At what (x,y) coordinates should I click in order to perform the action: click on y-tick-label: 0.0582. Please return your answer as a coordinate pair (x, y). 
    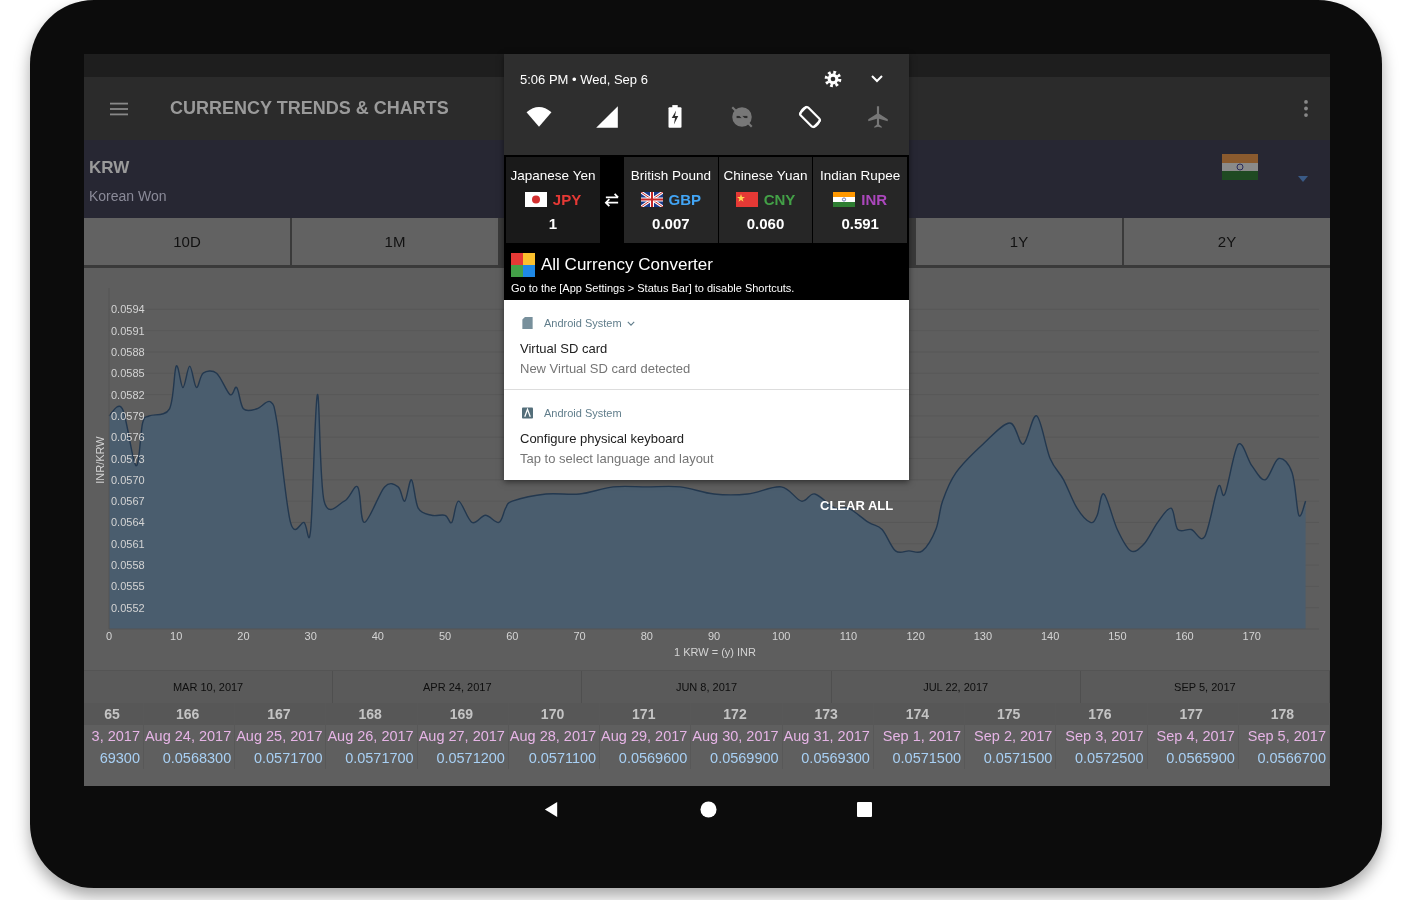
    Looking at the image, I should click on (128, 394).